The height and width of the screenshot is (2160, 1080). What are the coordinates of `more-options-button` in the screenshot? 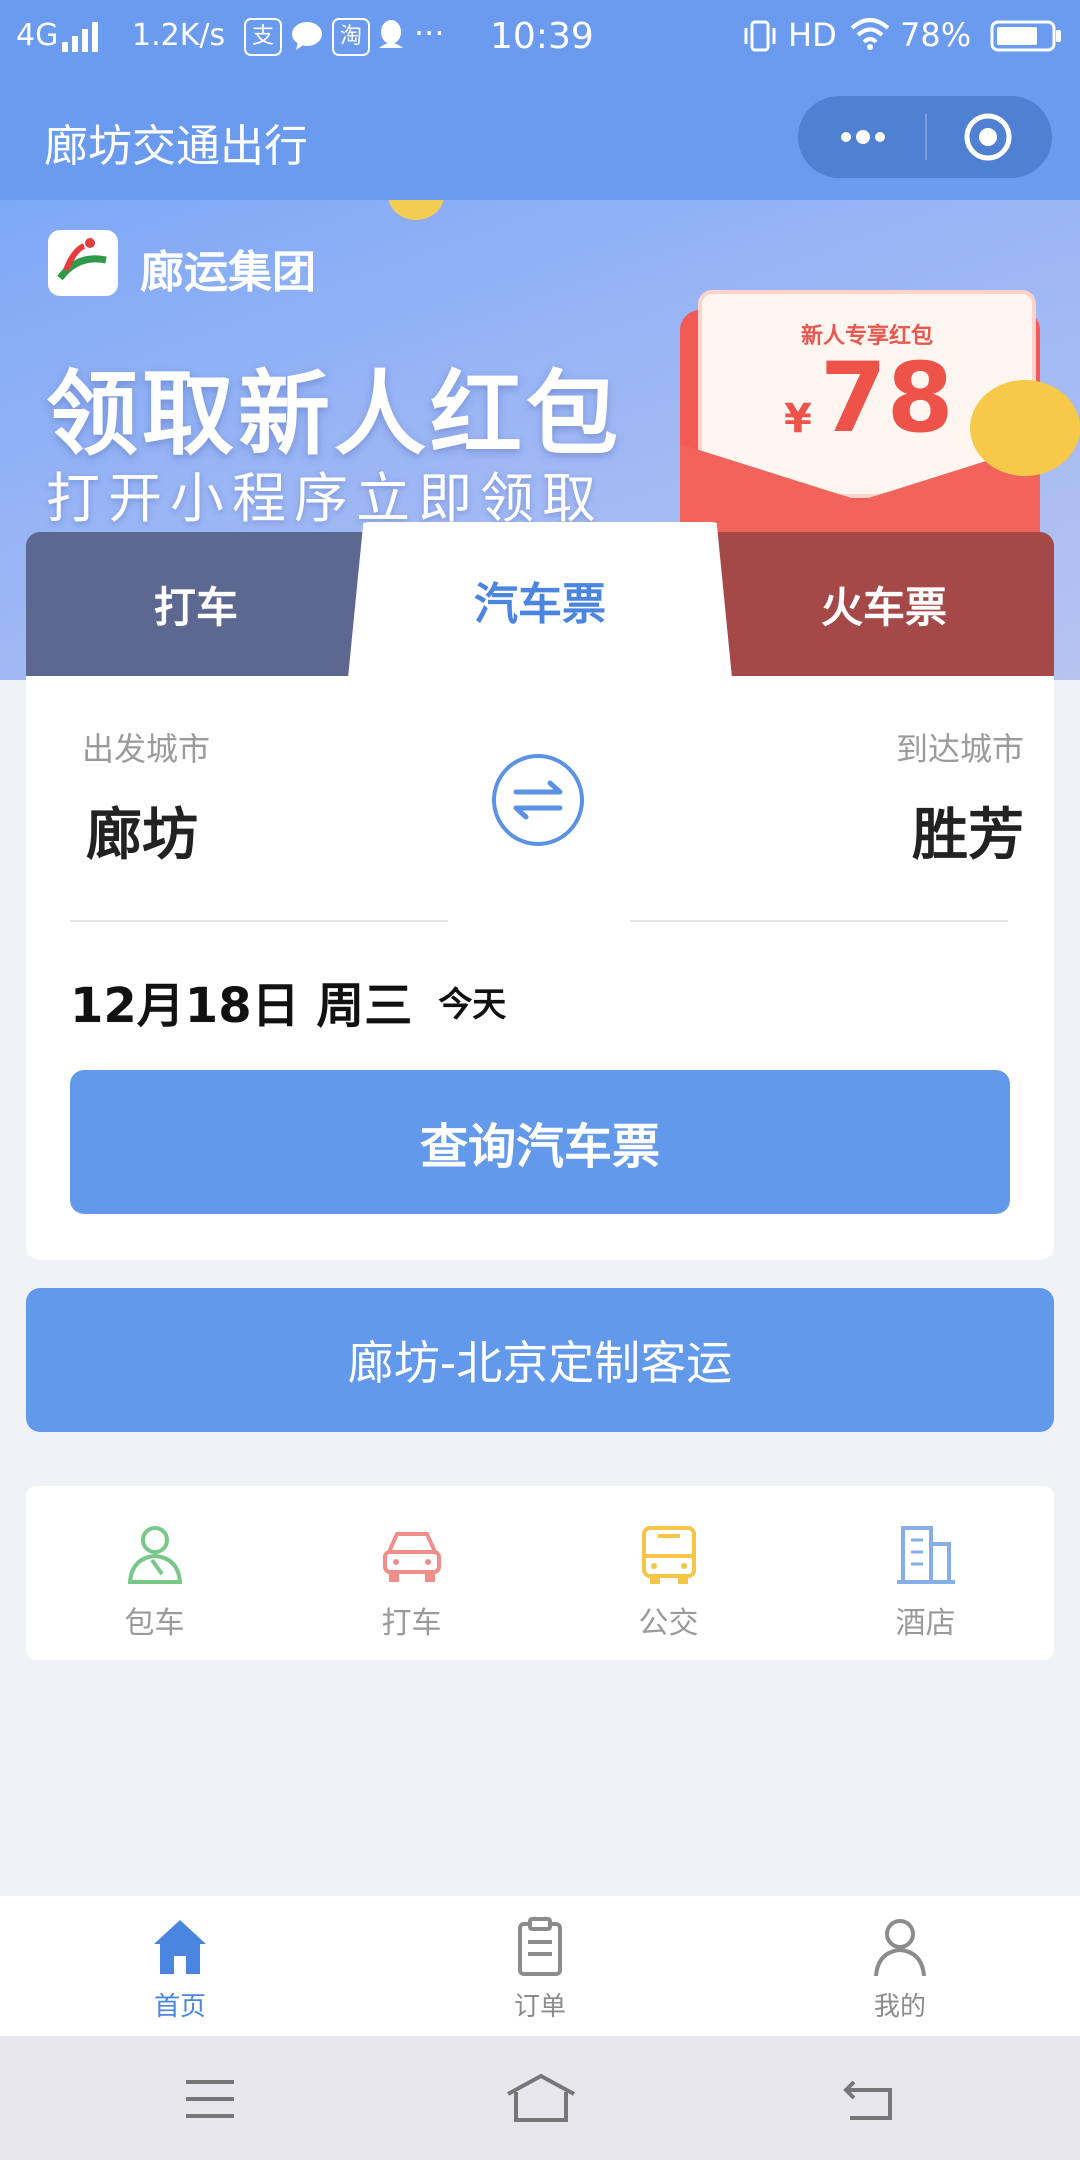 It's located at (863, 137).